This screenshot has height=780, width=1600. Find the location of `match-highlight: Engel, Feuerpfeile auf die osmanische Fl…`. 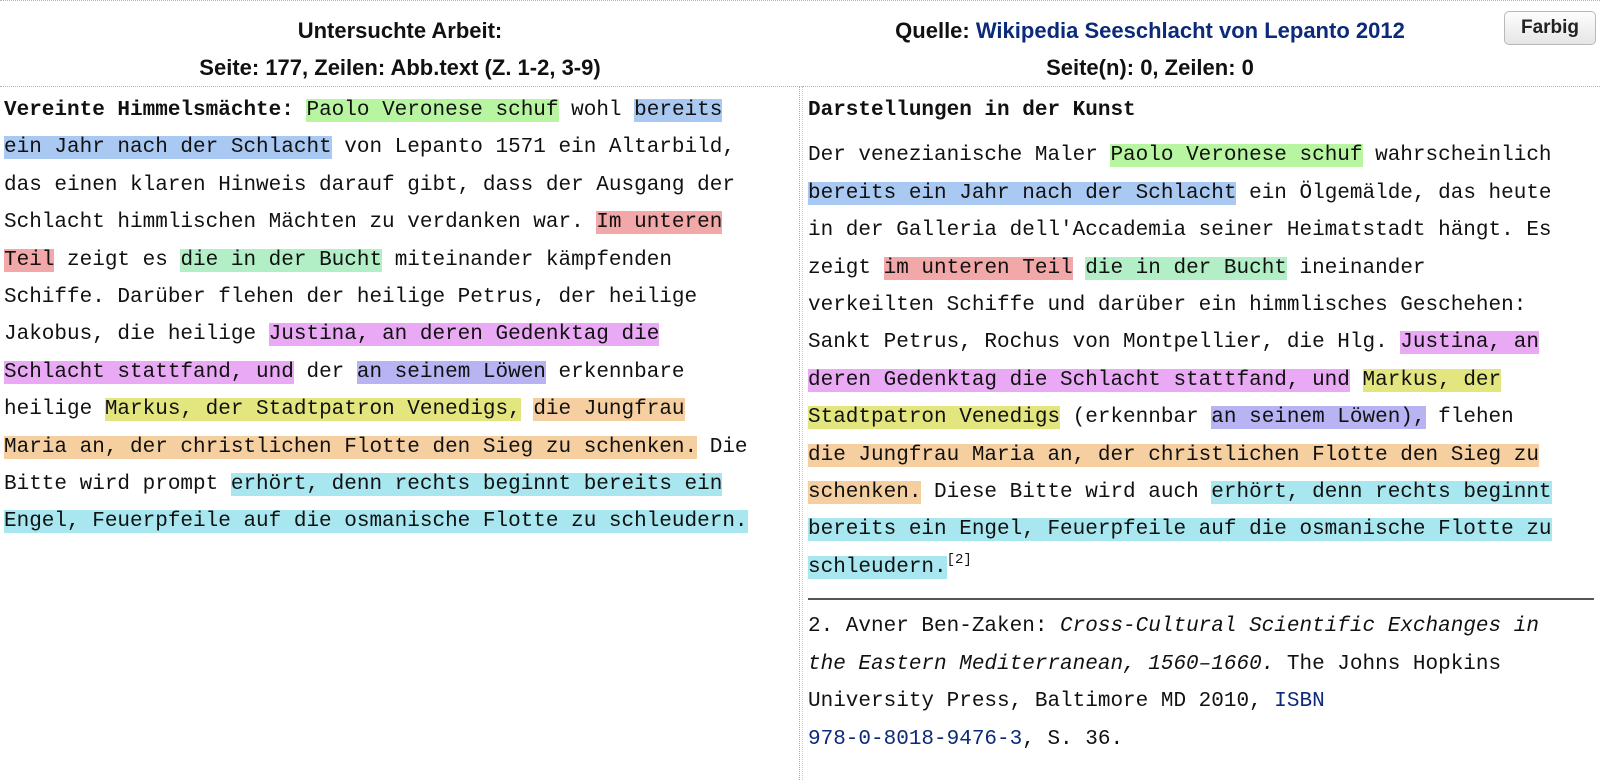

match-highlight: Engel, Feuerpfeile auf die osmanische Fl… is located at coordinates (376, 522).